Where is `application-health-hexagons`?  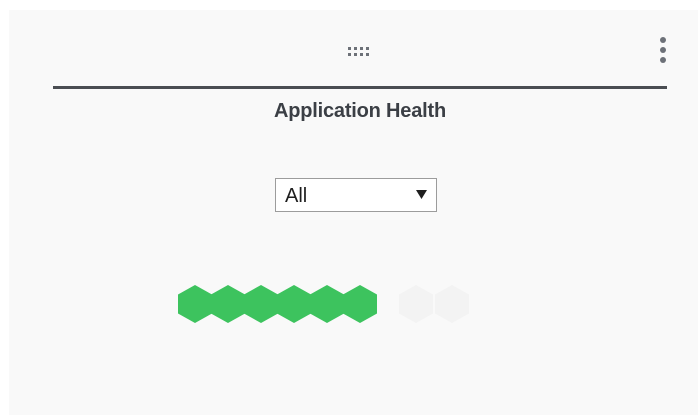 application-health-hexagons is located at coordinates (338, 305).